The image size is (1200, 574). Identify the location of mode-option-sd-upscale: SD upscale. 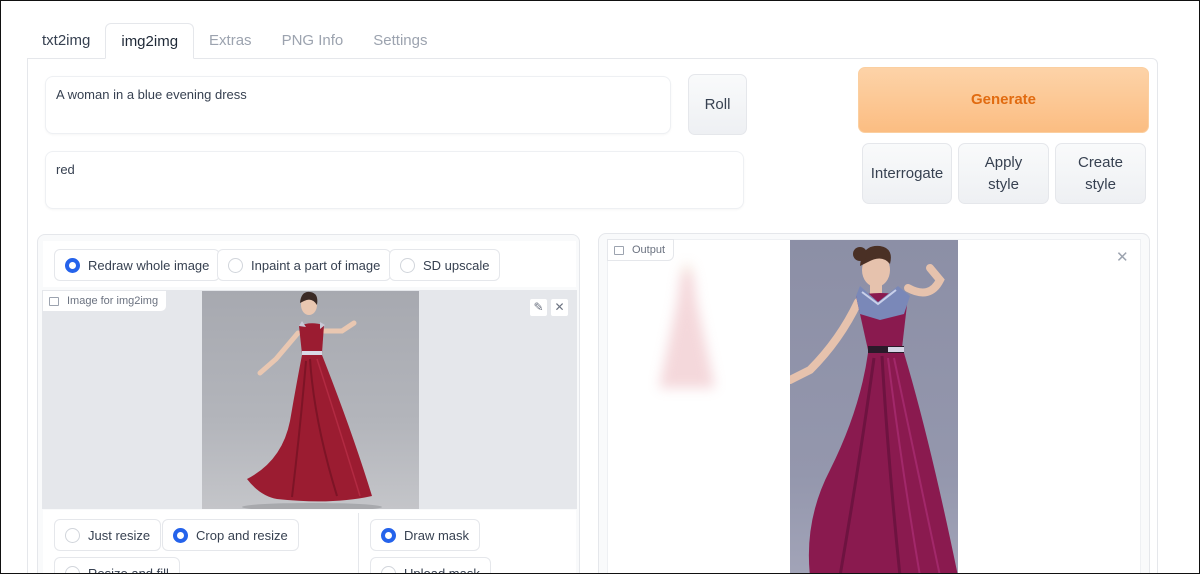
(445, 265).